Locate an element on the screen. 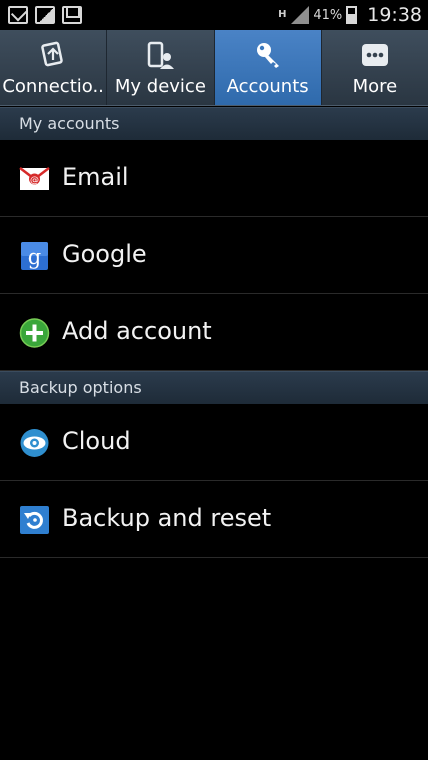 The image size is (428, 760). section-title: Backup options is located at coordinates (80, 387).